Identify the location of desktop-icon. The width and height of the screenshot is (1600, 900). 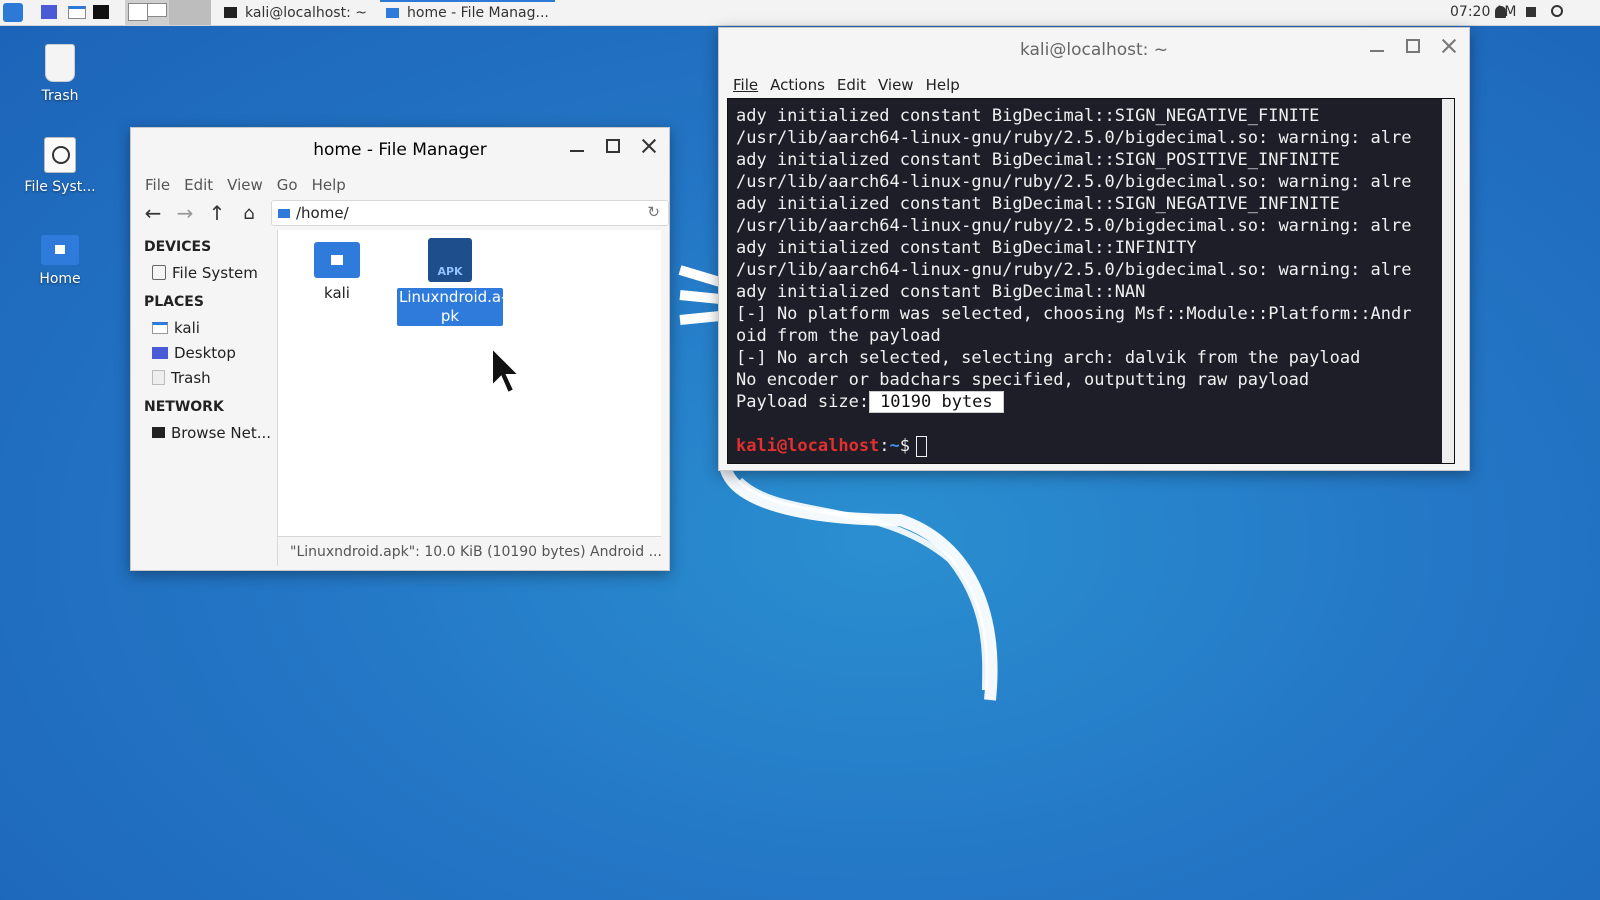
(160, 352).